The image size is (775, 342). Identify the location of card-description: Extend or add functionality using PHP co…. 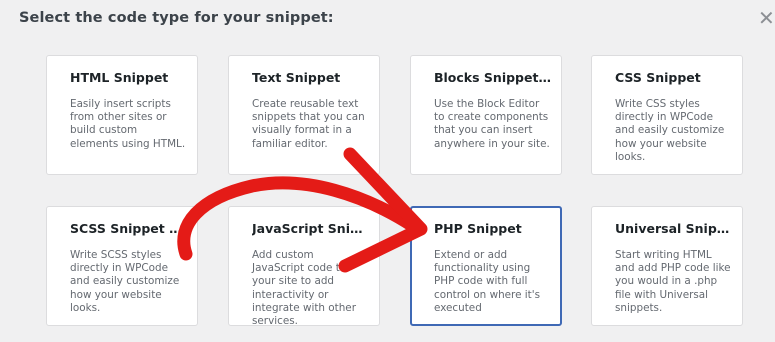
(487, 281).